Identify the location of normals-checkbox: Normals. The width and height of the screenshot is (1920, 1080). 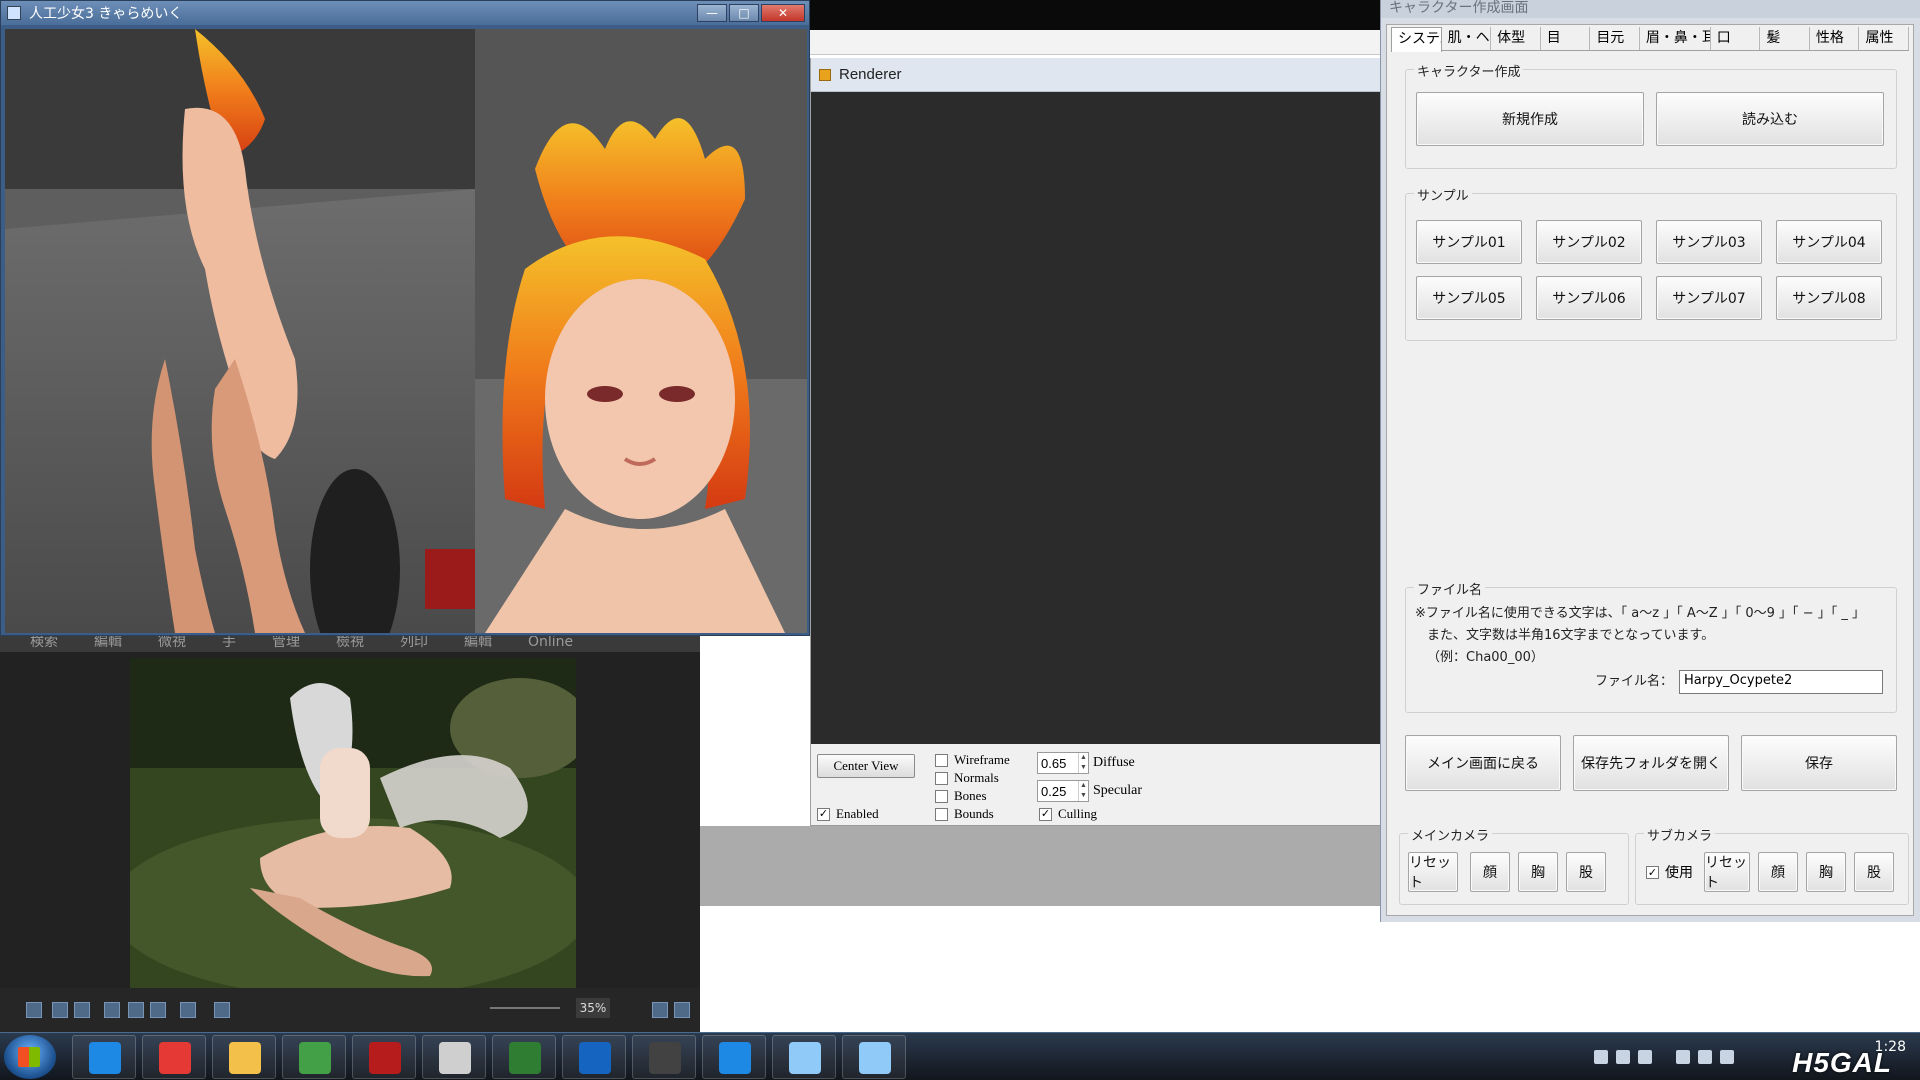
(967, 778).